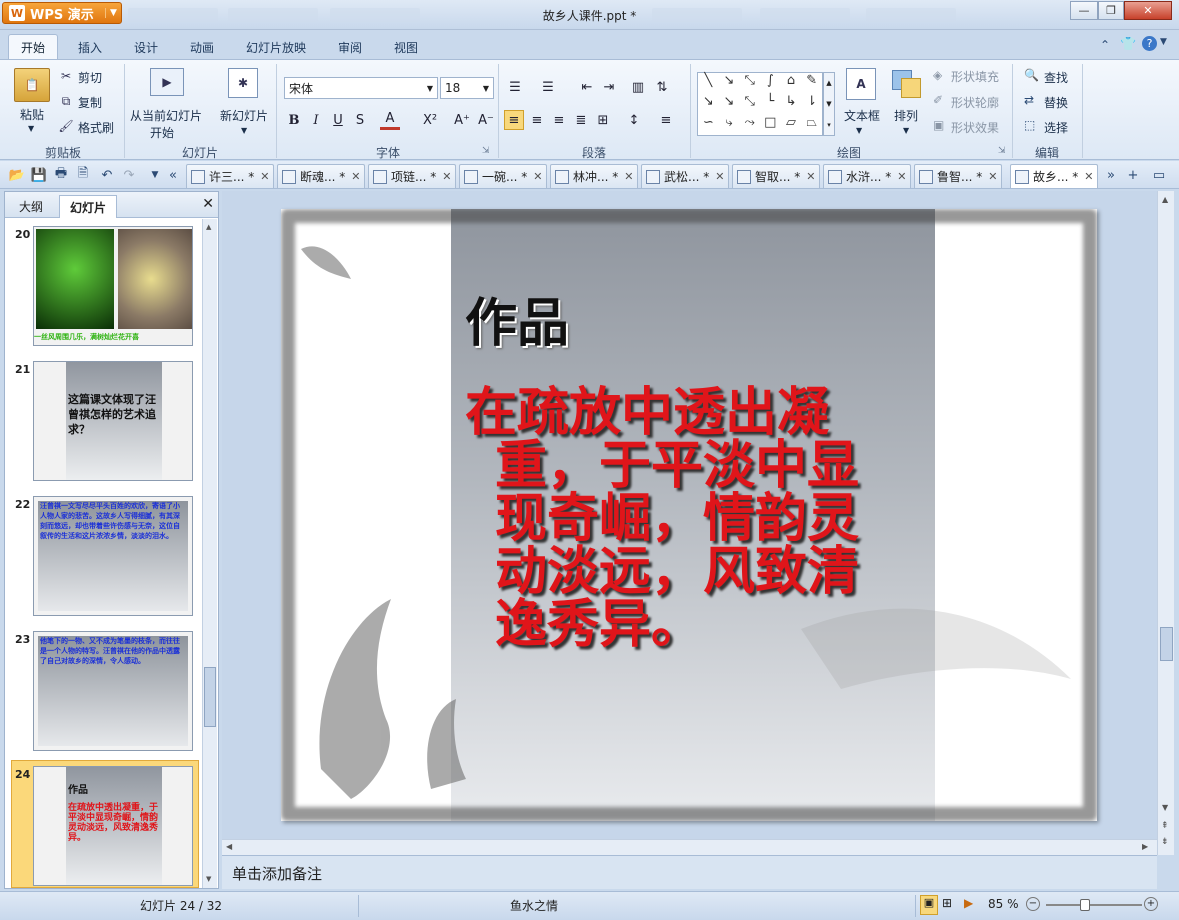 This screenshot has width=1179, height=920. I want to click on cut-button: 剪切, so click(90, 77).